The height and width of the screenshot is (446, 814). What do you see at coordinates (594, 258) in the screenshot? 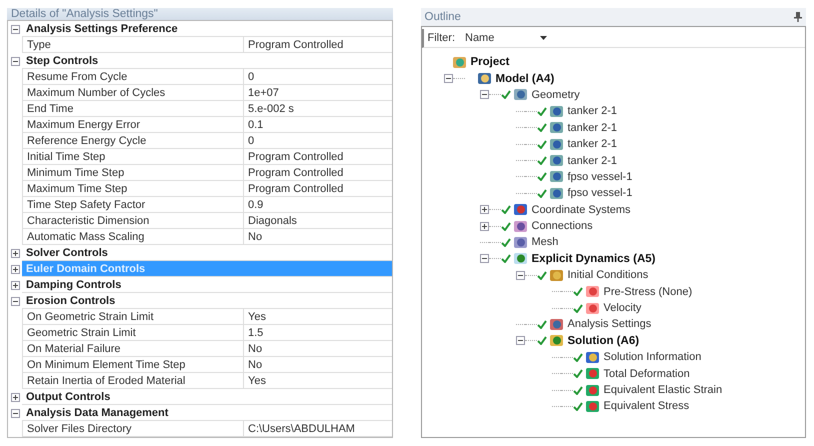
I see `tree-item: Explicit Dynamics (A5)` at bounding box center [594, 258].